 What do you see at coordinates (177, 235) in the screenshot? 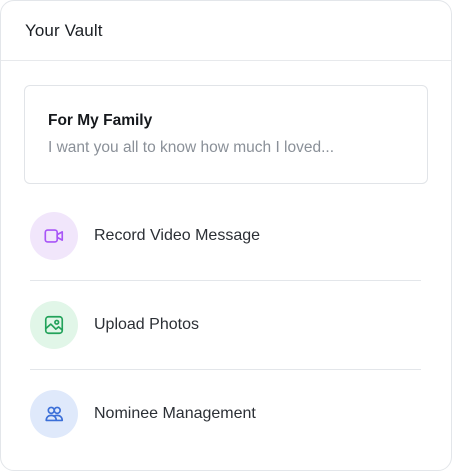
I see `record-video-message-label: Record Video Message` at bounding box center [177, 235].